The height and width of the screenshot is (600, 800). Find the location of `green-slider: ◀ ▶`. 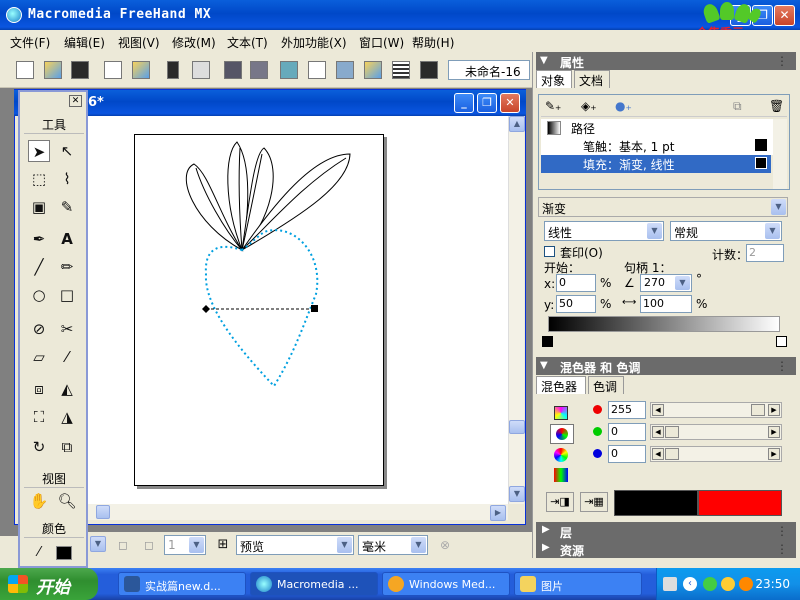

green-slider: ◀ ▶ is located at coordinates (716, 432).